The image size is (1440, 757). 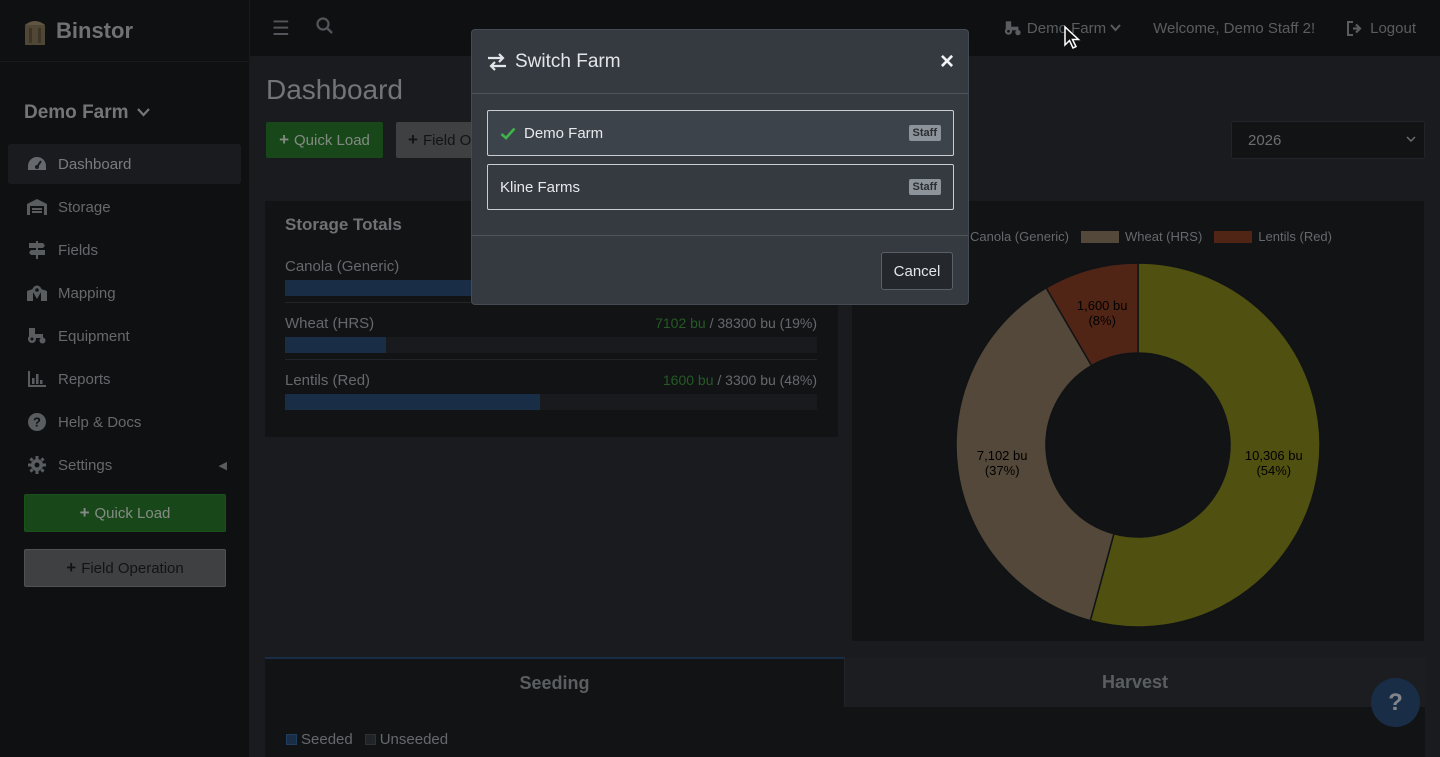 I want to click on modal-footer: Cancel, so click(x=720, y=270).